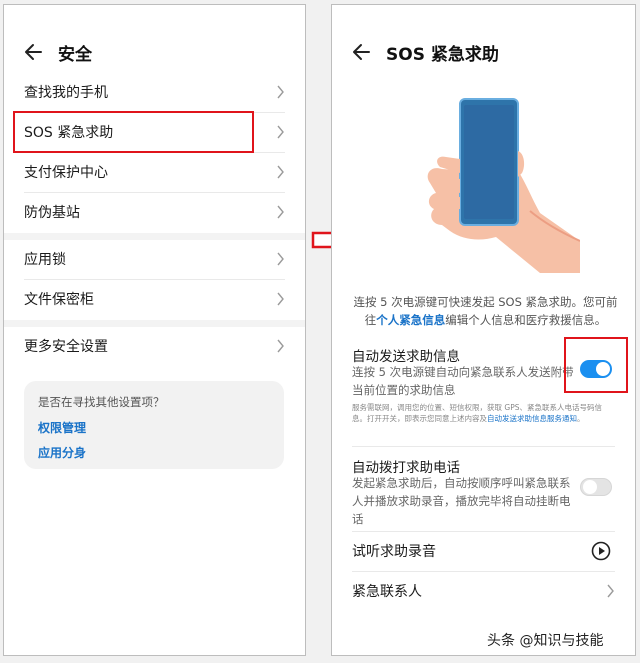  Describe the element at coordinates (66, 173) in the screenshot. I see `menu-item-label: 支付保护中心` at that location.